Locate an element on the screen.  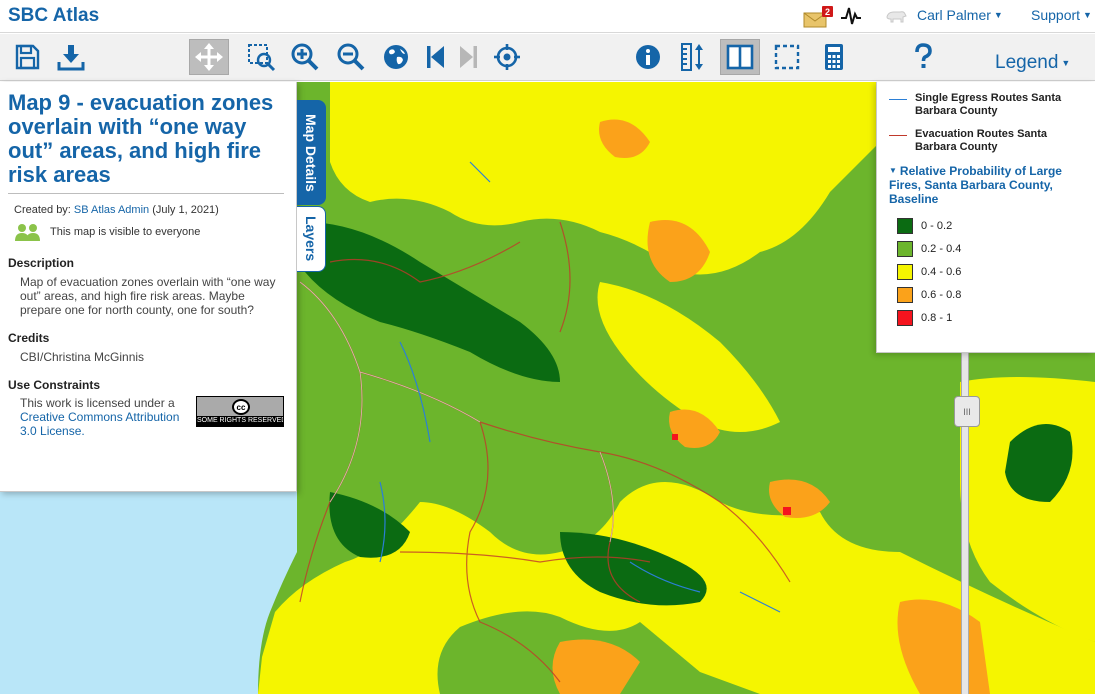
class-label: 0.6 - 0.8 is located at coordinates (941, 294).